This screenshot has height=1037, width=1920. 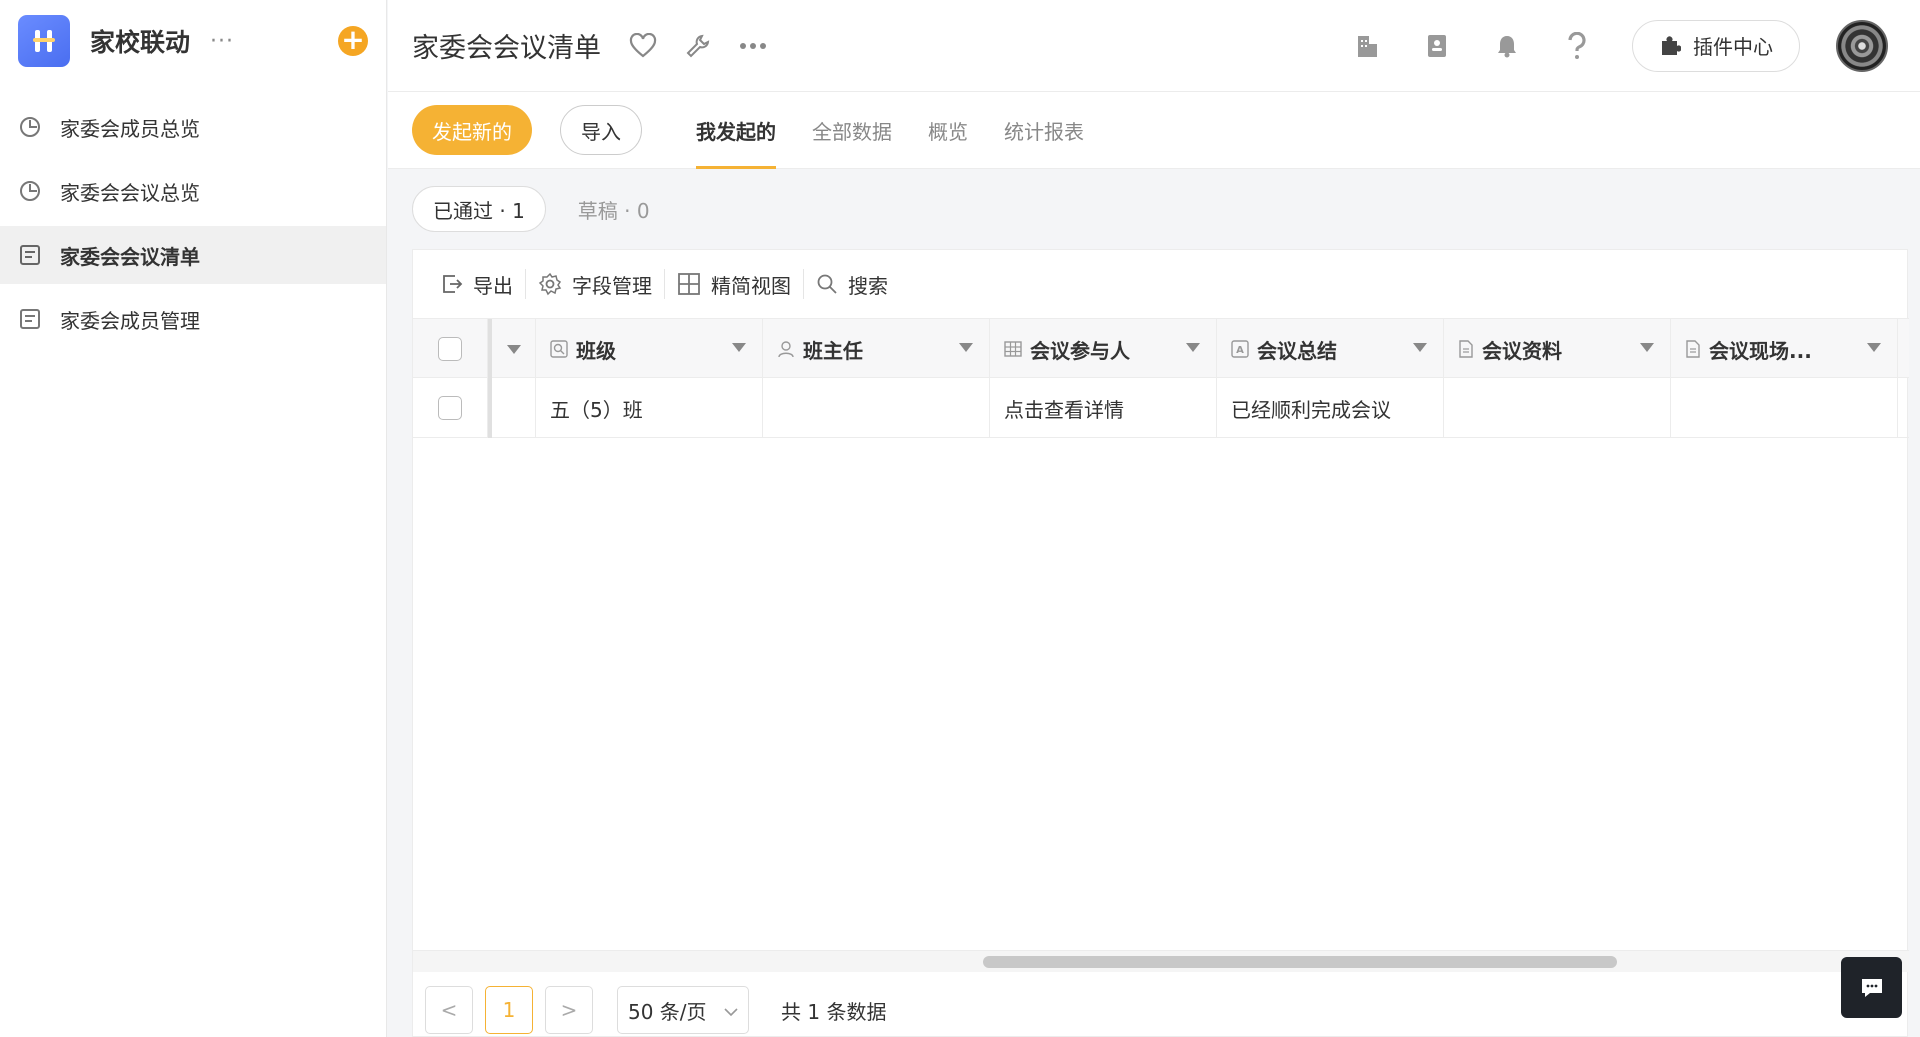 I want to click on text-field-icon: A, so click(x=1240, y=349).